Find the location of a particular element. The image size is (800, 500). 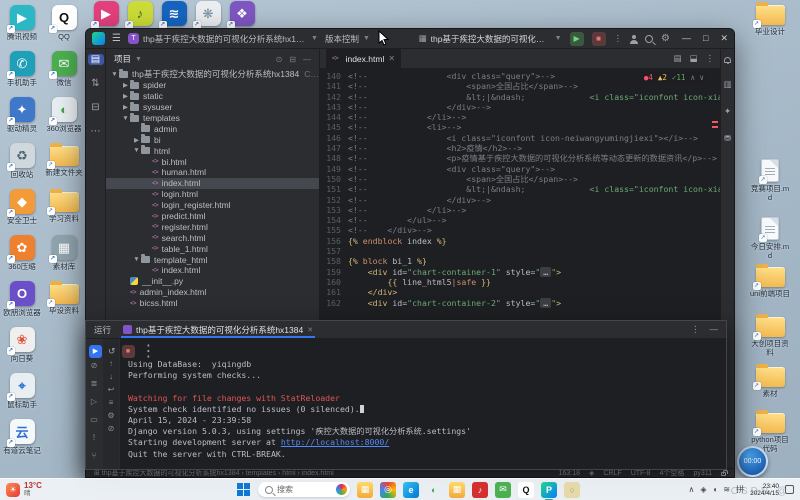

tree-item-thp基于疾控大数据的可视化分析系统hx1384: ▼ thp基于疾控大数据的可视化分析系统hx1384 C:\desktop\thp基 is located at coordinates (212, 74).